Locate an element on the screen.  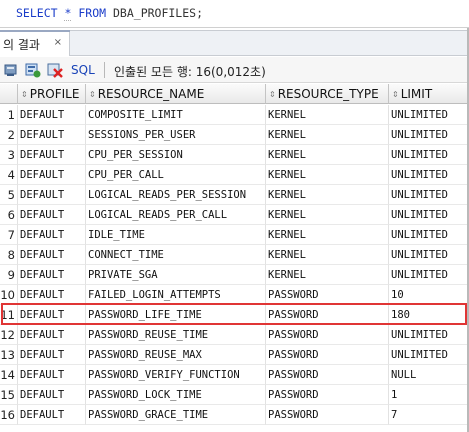
row-number: 11 is located at coordinates (9, 315).